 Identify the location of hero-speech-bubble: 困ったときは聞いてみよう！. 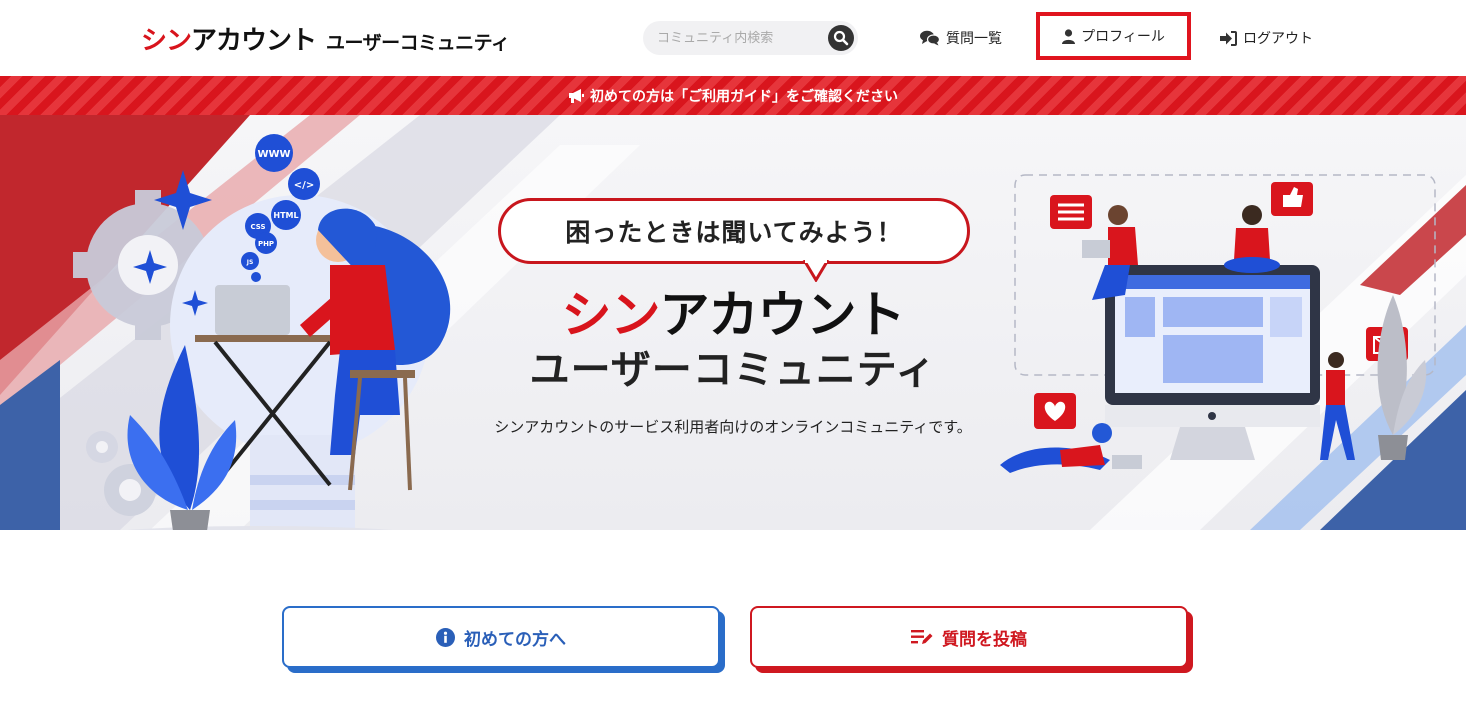
(734, 231).